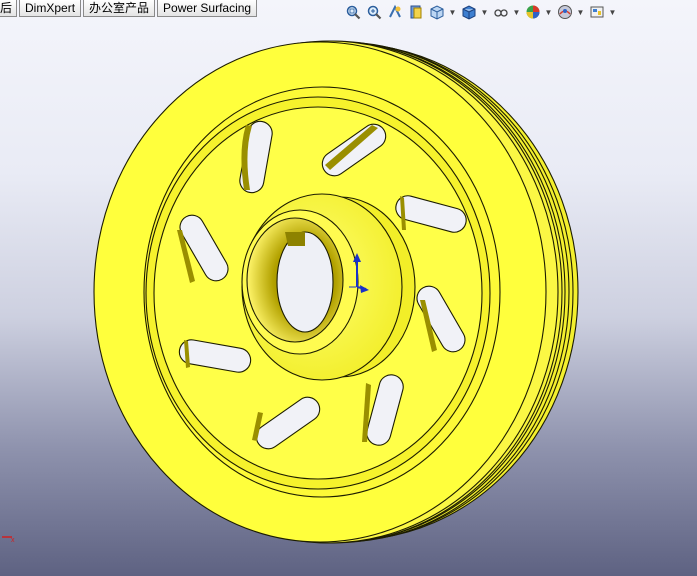 The height and width of the screenshot is (576, 697). Describe the element at coordinates (353, 12) in the screenshot. I see `zoom-to-fit-icon` at that location.